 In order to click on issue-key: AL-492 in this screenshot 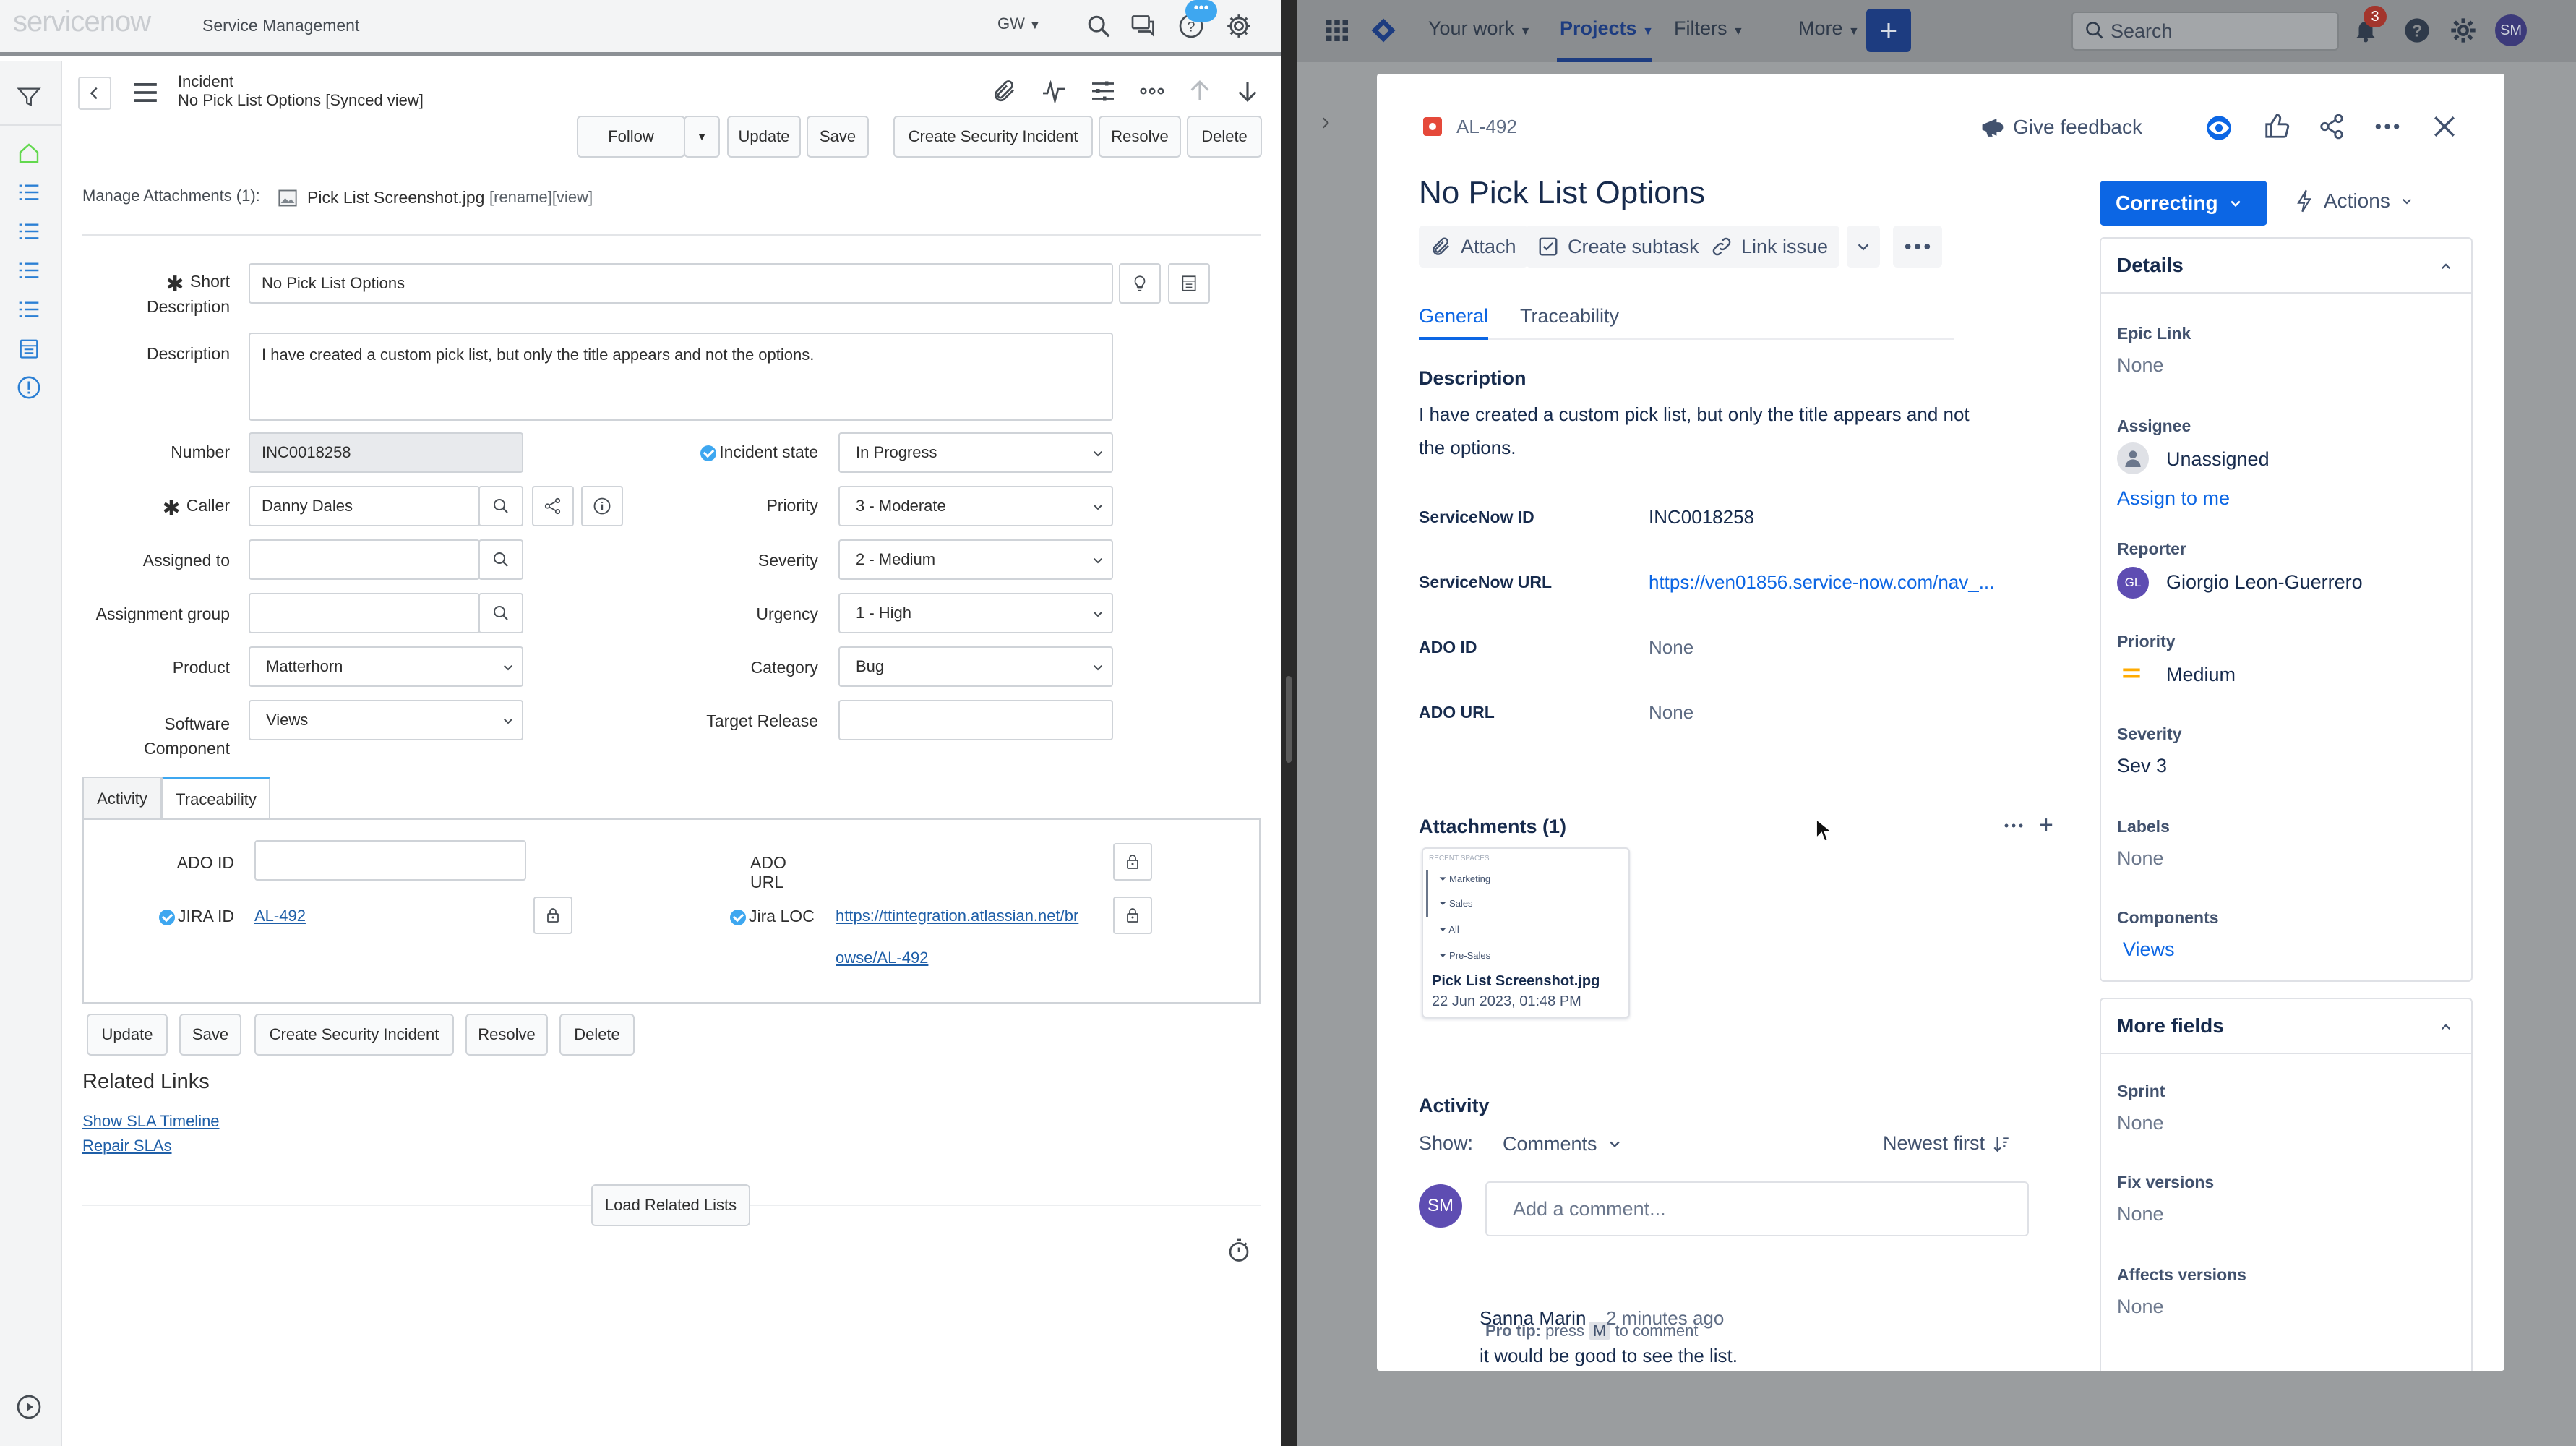, I will do `click(1486, 127)`.